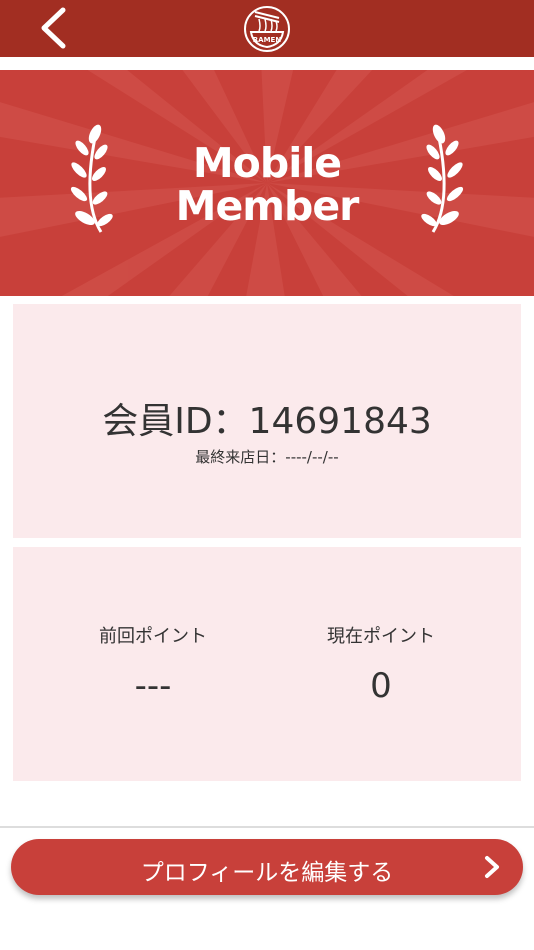  I want to click on top-bar: RAMEN, so click(267, 28).